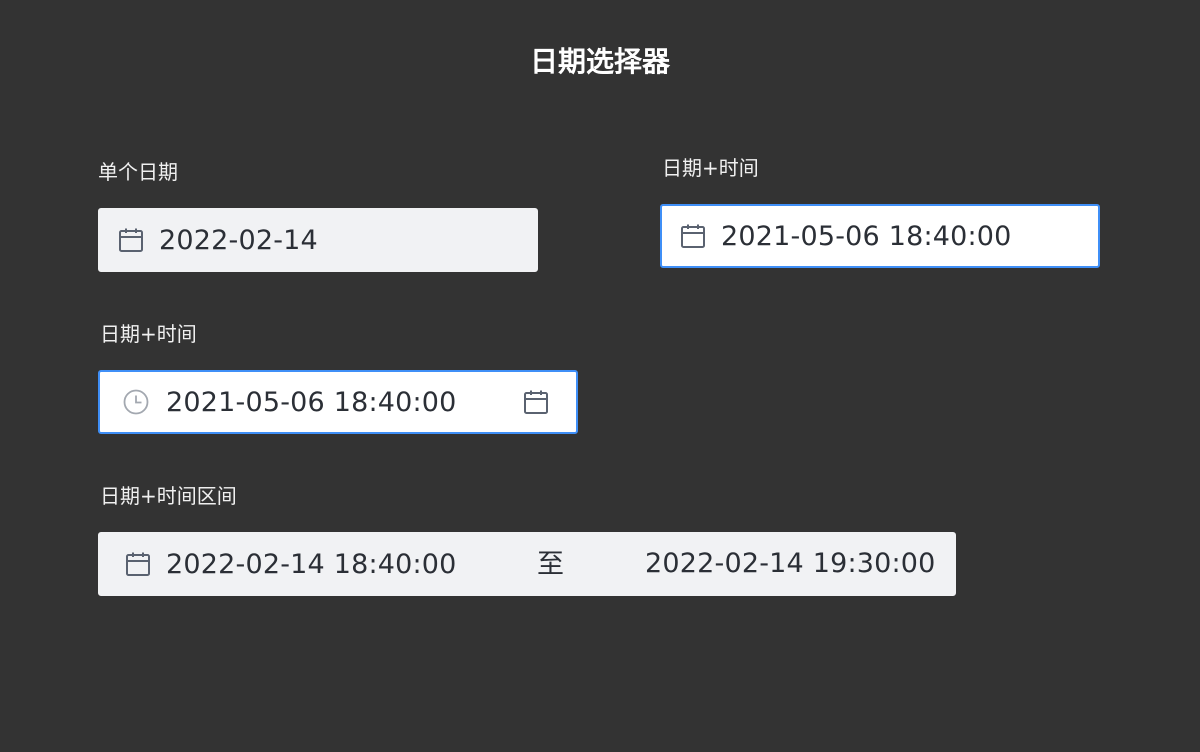  I want to click on clock-icon, so click(136, 402).